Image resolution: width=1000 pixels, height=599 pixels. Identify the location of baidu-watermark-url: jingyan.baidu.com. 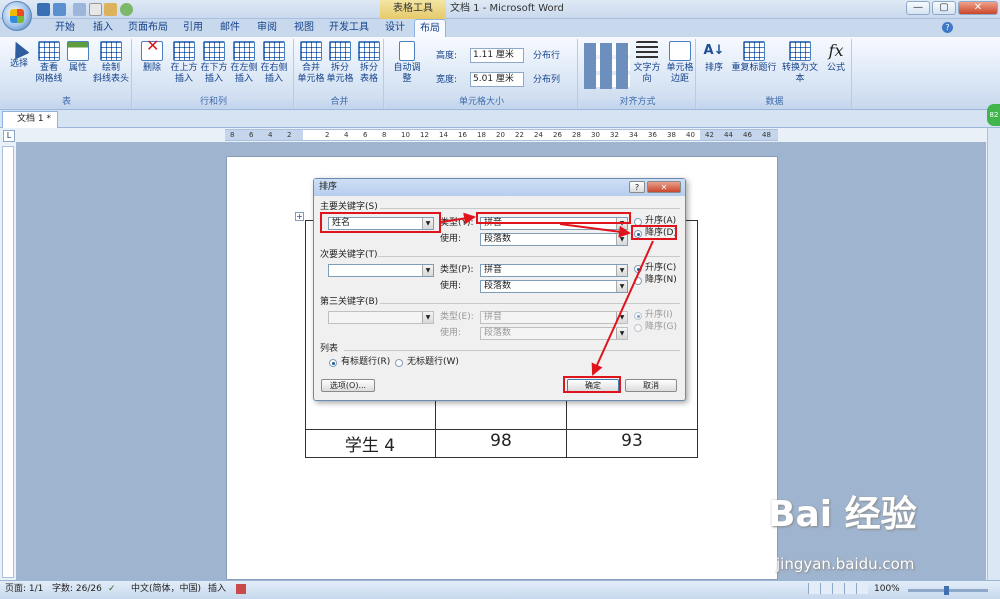
(845, 564).